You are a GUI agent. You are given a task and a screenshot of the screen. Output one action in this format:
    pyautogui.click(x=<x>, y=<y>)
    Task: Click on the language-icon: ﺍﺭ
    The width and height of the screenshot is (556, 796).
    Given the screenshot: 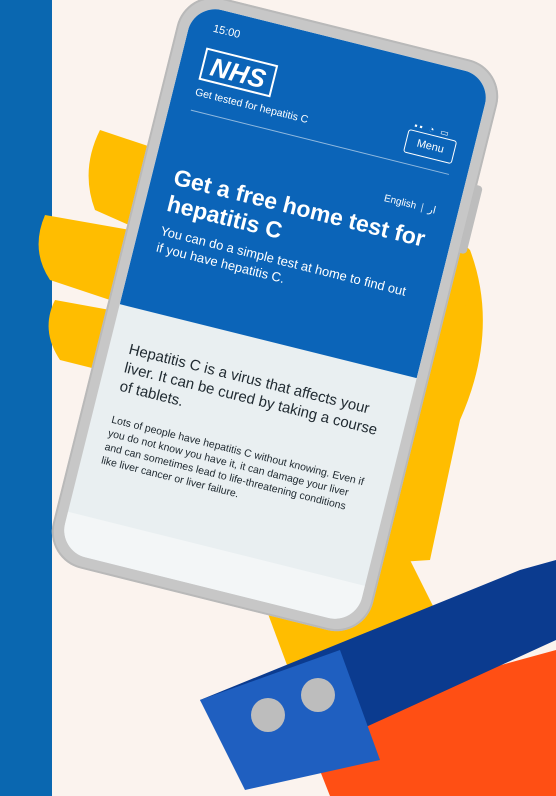 What is the action you would take?
    pyautogui.click(x=432, y=210)
    